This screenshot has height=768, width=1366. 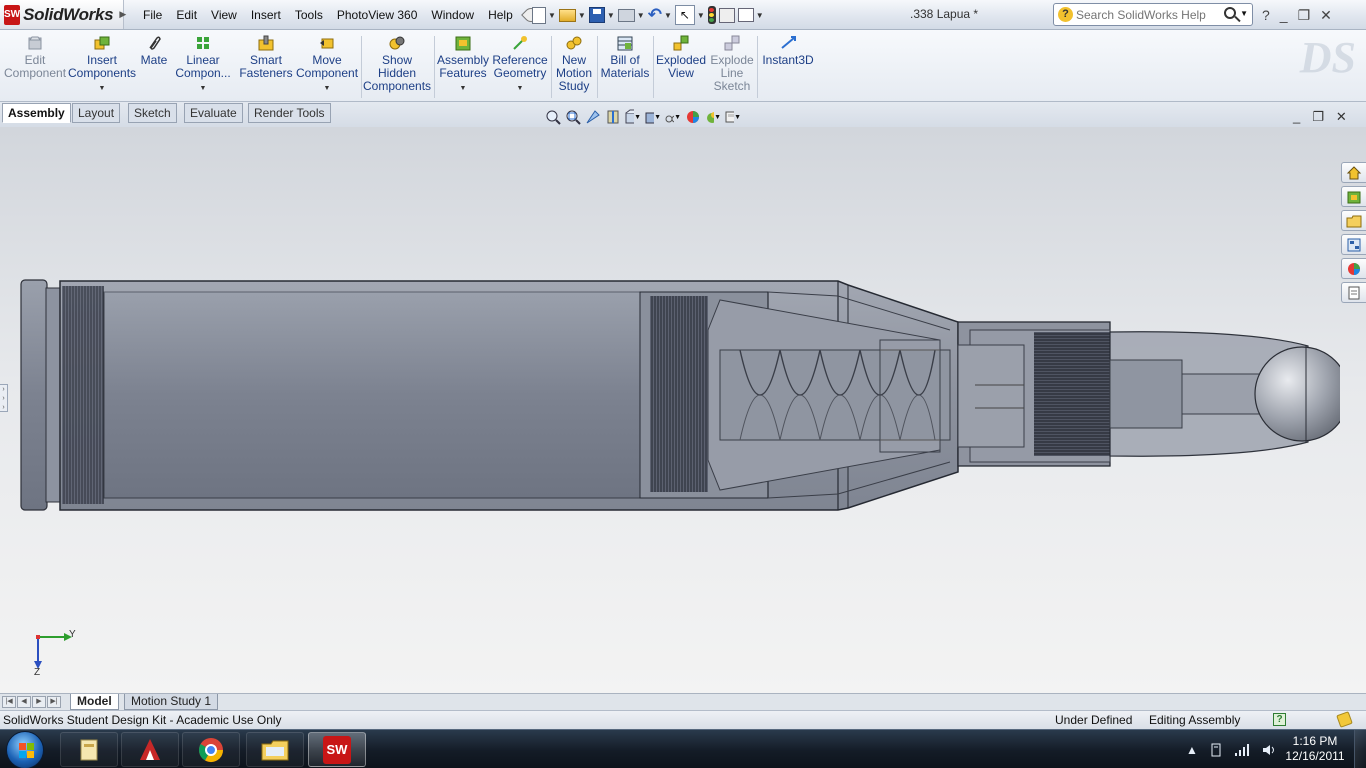 I want to click on system-tray: ▲, so click(x=1231, y=749).